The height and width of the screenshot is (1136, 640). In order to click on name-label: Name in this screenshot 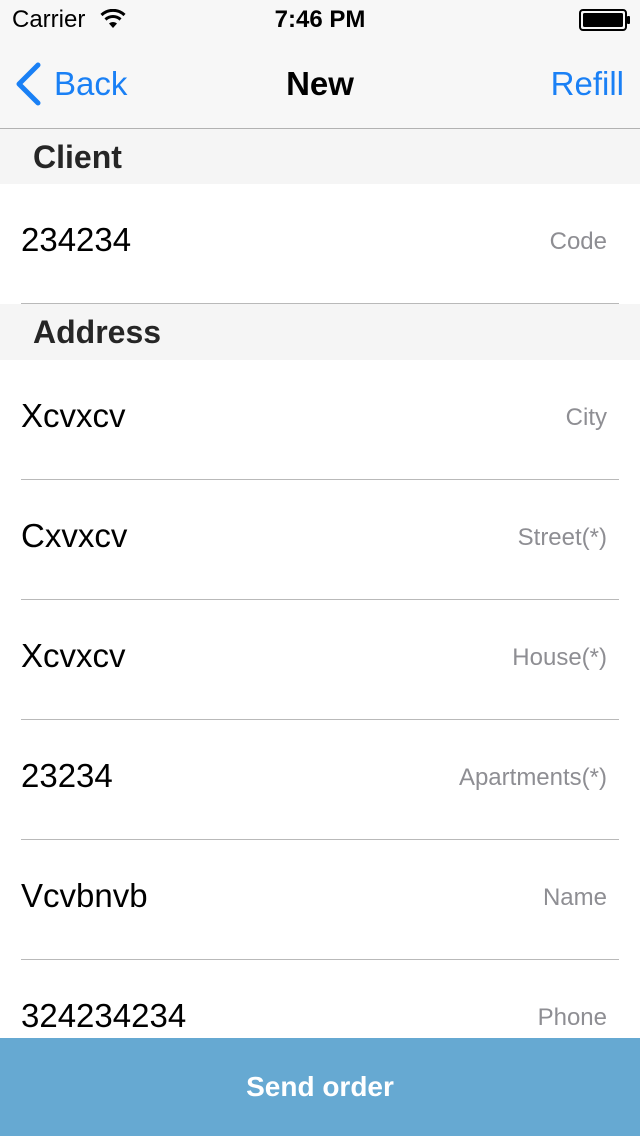, I will do `click(574, 897)`.